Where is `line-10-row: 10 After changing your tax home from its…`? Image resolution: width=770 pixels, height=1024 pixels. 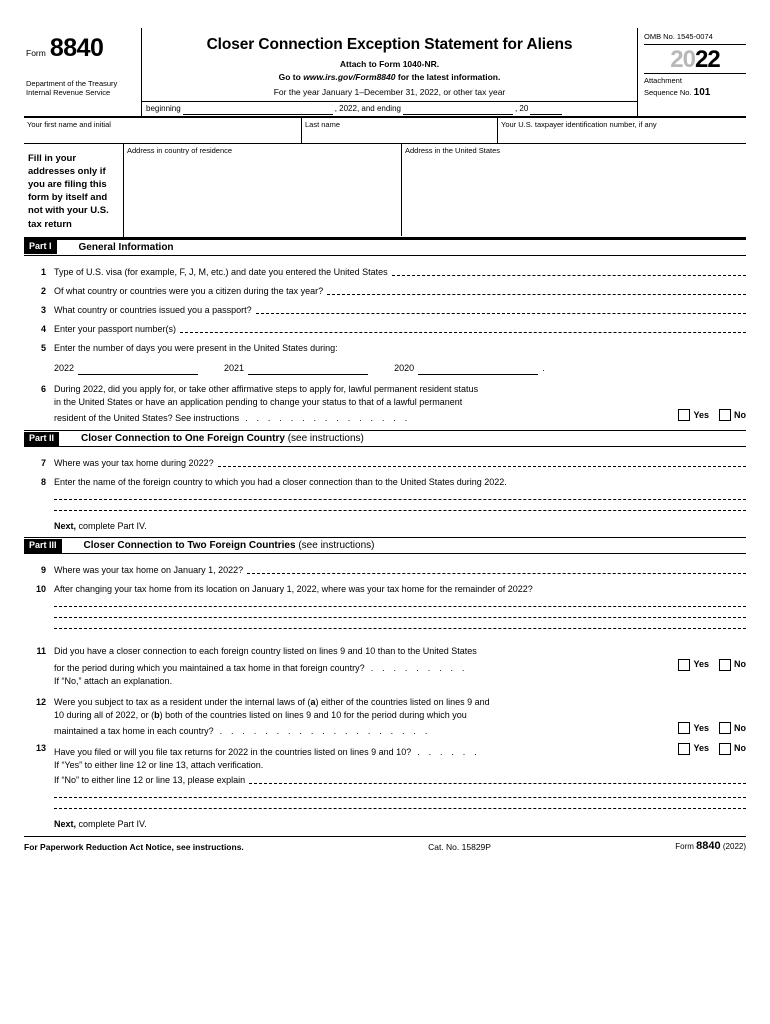 line-10-row: 10 After changing your tax home from its… is located at coordinates (385, 589).